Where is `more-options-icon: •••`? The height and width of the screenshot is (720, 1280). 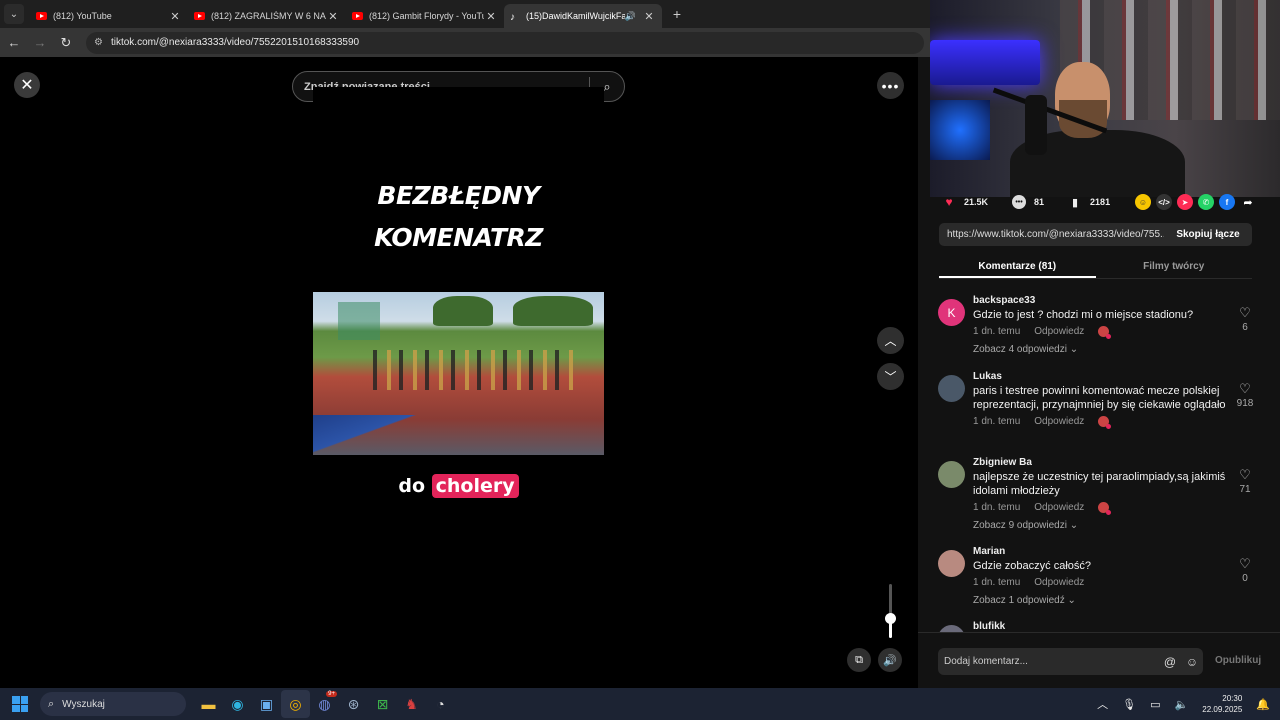 more-options-icon: ••• is located at coordinates (890, 85).